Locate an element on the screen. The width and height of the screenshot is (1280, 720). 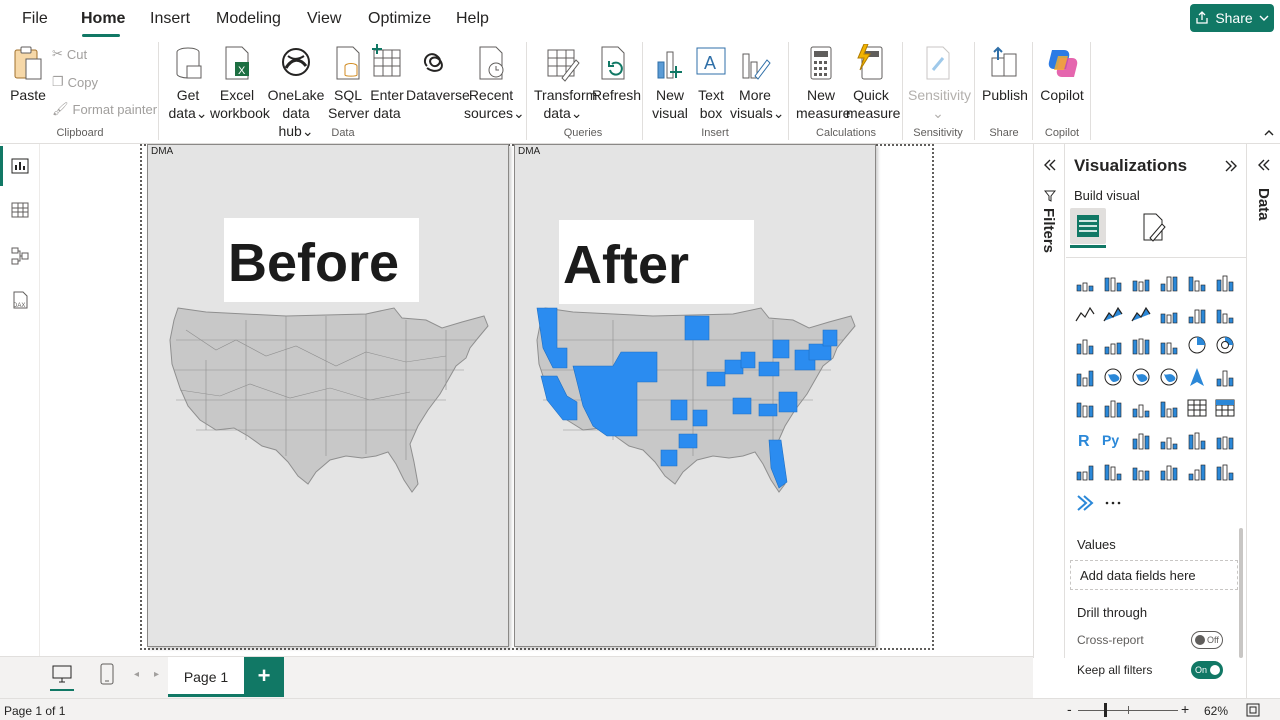
narrative-icon is located at coordinates (1225, 440).